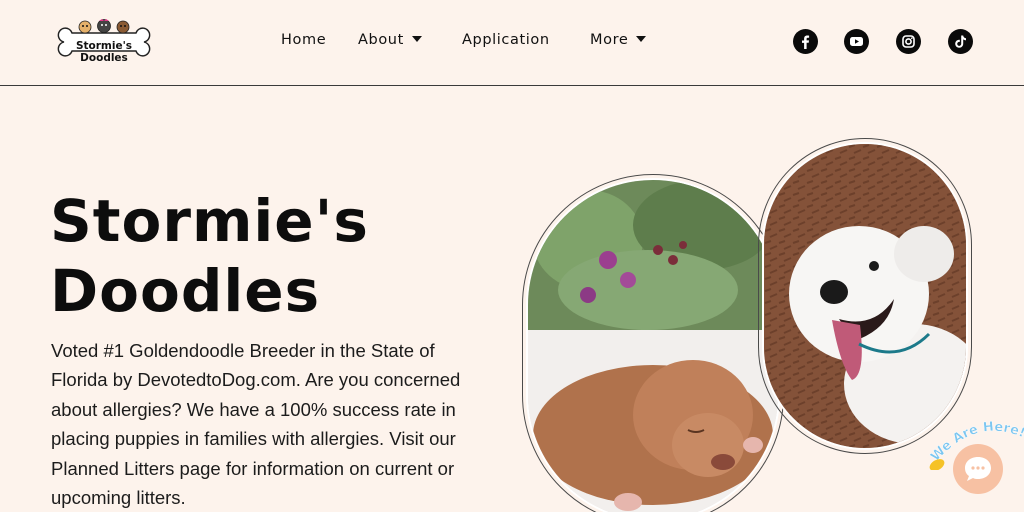 This screenshot has height=512, width=1024. Describe the element at coordinates (381, 40) in the screenshot. I see `nav-about-label: About` at that location.